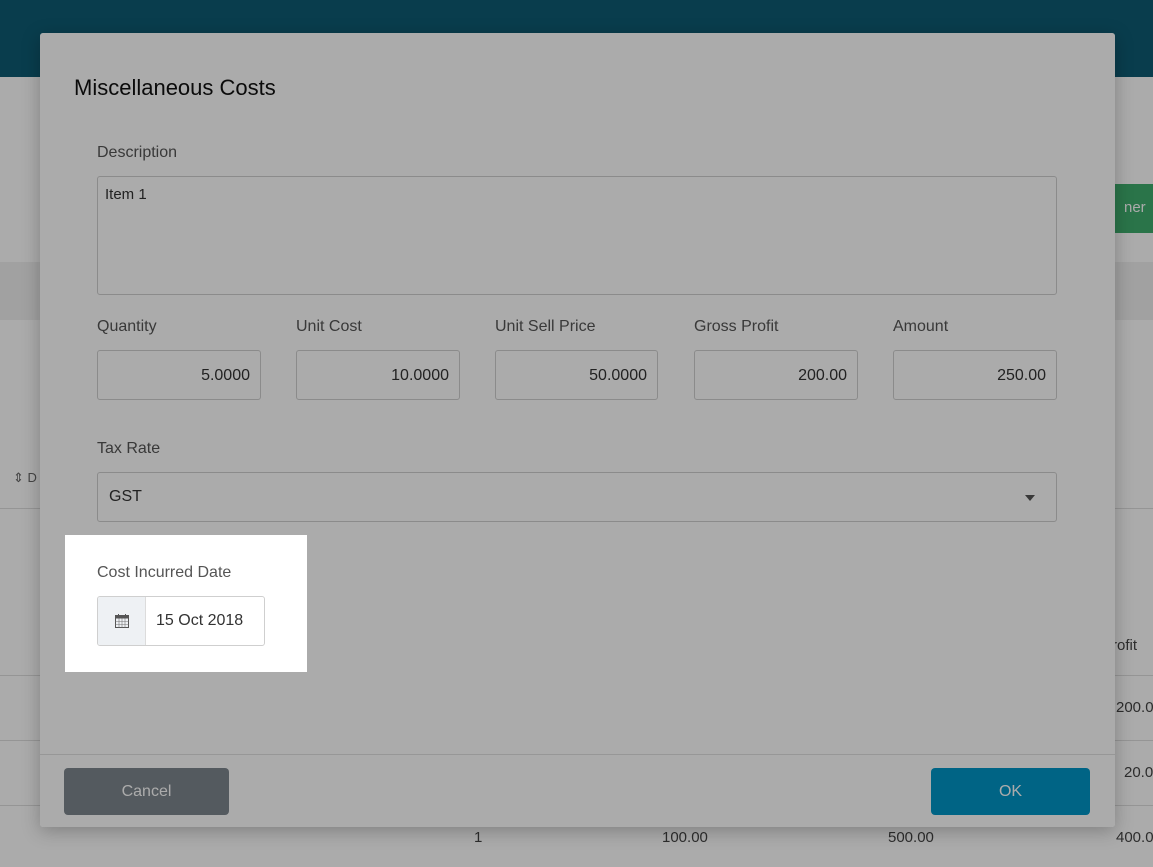  What do you see at coordinates (200, 620) in the screenshot?
I see `cost-date-value: 15 Oct 2018` at bounding box center [200, 620].